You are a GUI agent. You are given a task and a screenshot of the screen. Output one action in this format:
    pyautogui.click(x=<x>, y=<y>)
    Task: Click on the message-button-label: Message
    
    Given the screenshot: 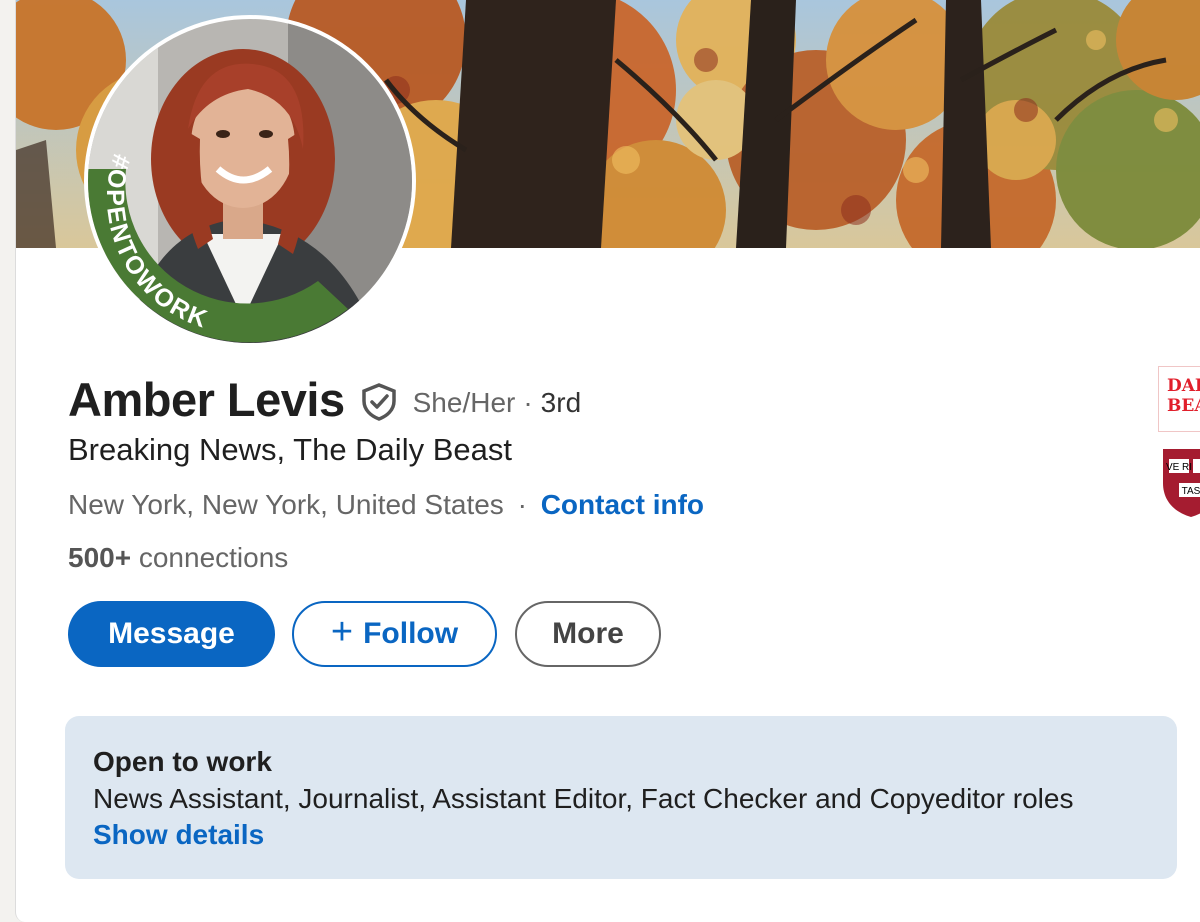 What is the action you would take?
    pyautogui.click(x=171, y=633)
    